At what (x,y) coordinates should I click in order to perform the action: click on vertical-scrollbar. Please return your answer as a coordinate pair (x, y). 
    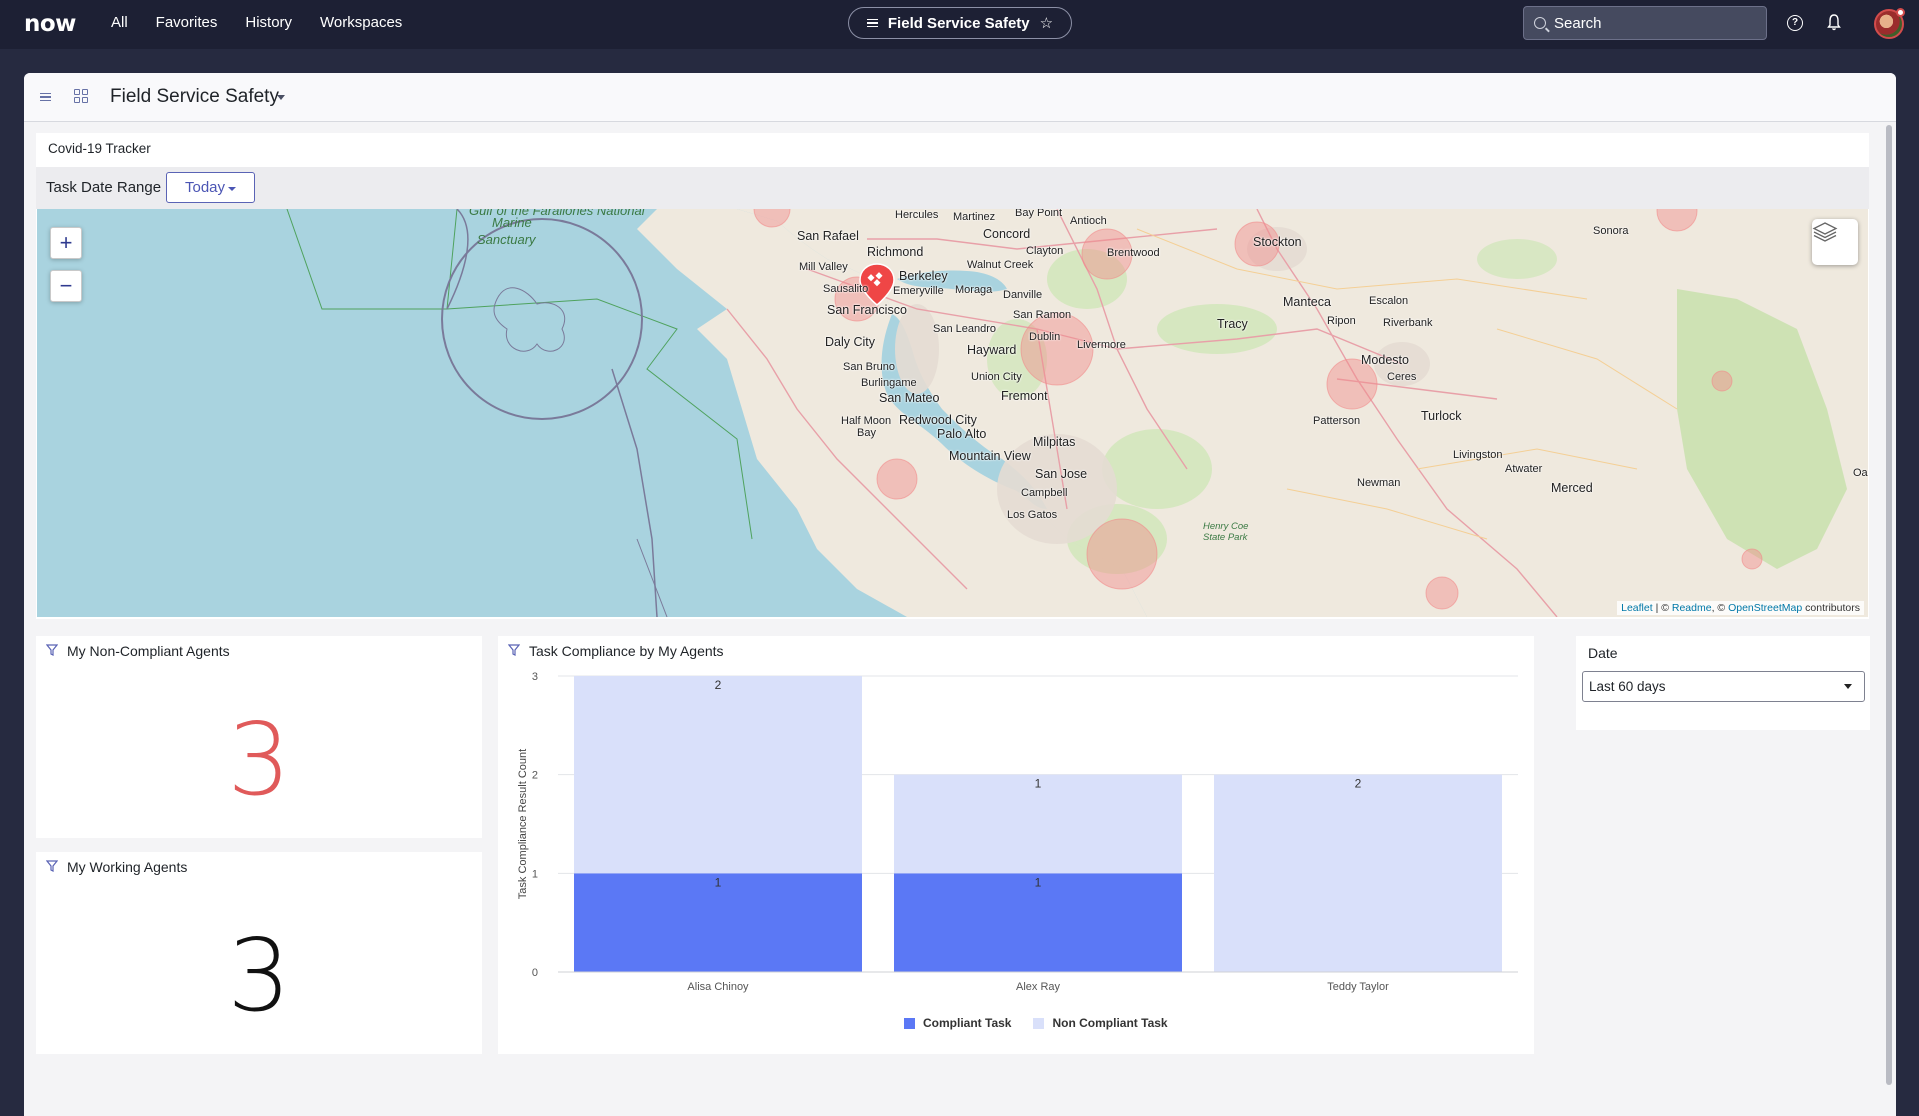
    Looking at the image, I should click on (1889, 605).